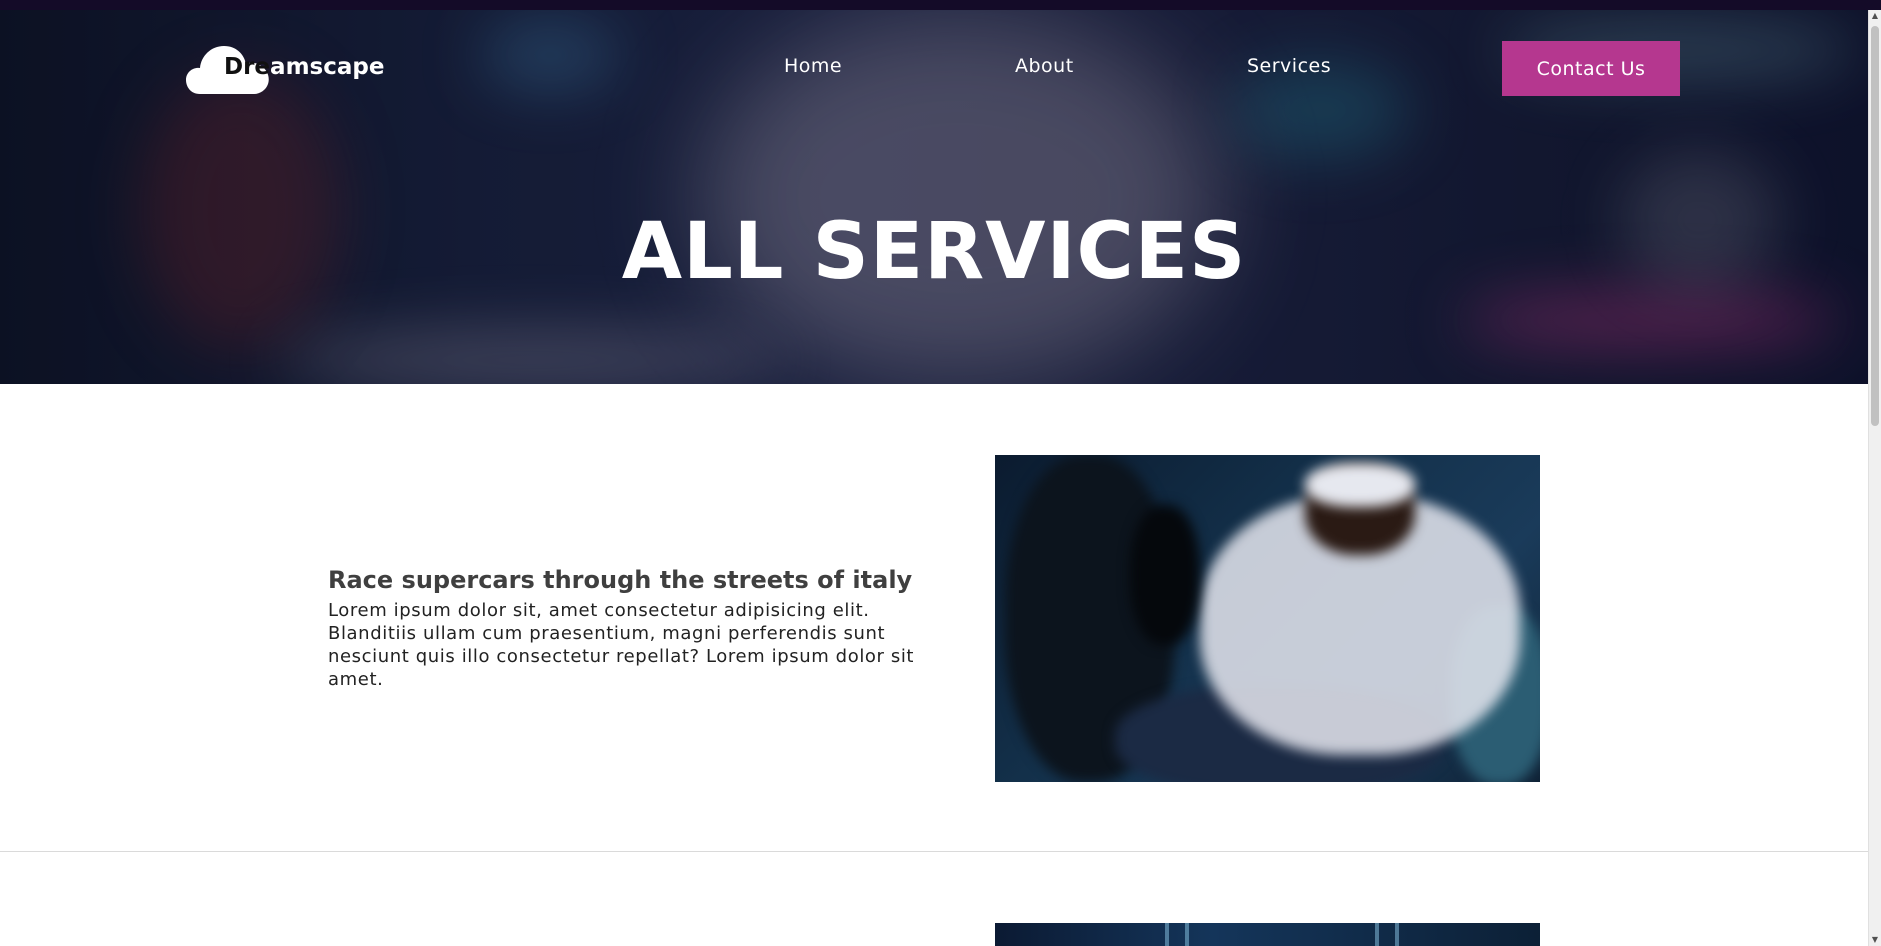 The width and height of the screenshot is (1881, 946). What do you see at coordinates (1289, 66) in the screenshot?
I see `nav-link-services: Services` at bounding box center [1289, 66].